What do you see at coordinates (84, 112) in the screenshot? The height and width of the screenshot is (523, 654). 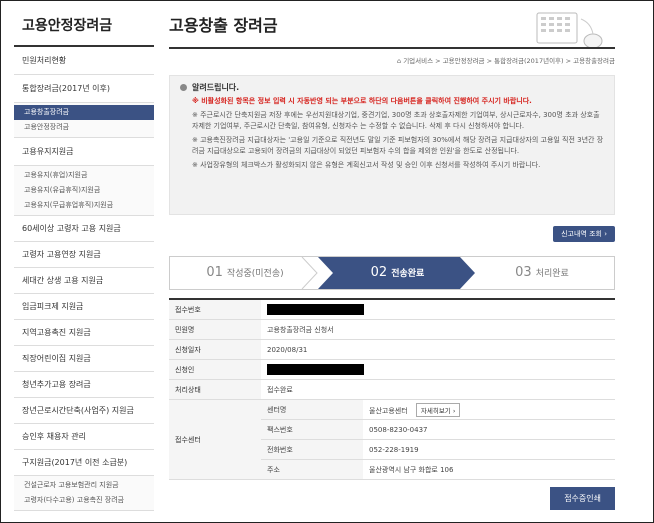 I see `sidebar-subitem-job-creation: 고용창출장려금` at bounding box center [84, 112].